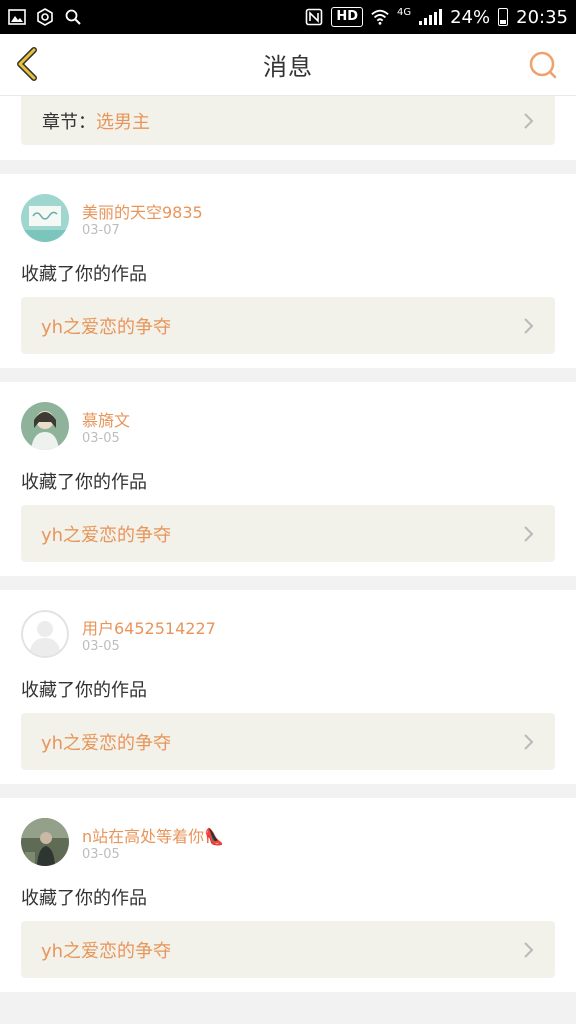 Image resolution: width=576 pixels, height=1024 pixels. Describe the element at coordinates (503, 17) in the screenshot. I see `battery-icon` at that location.